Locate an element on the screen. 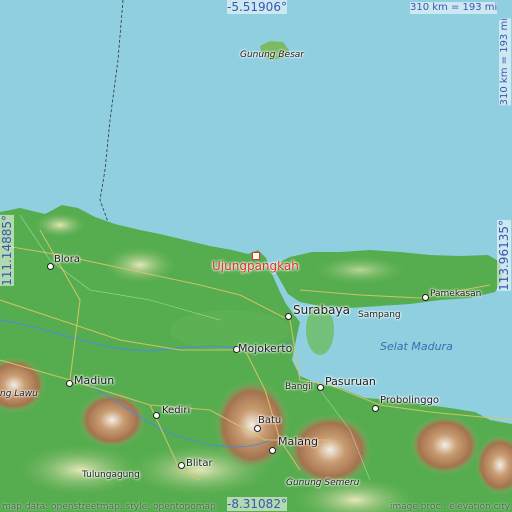  place-label: Surabaya is located at coordinates (321, 310).